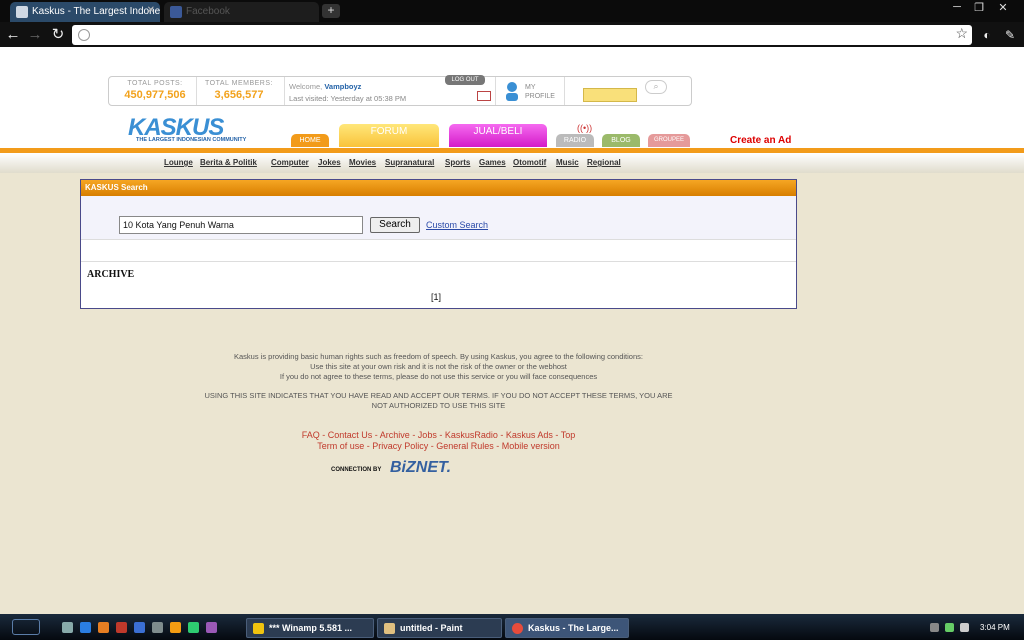 Image resolution: width=1024 pixels, height=640 pixels. What do you see at coordinates (239, 83) in the screenshot?
I see `total-members-label: TOTAL MEMBERS:` at bounding box center [239, 83].